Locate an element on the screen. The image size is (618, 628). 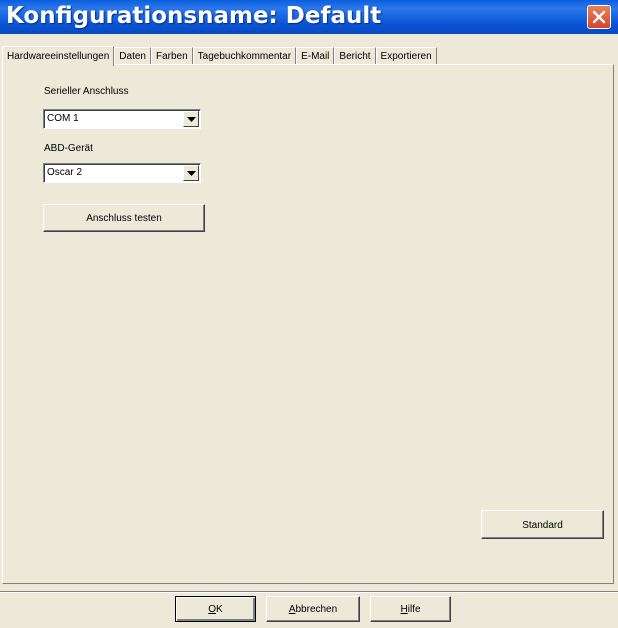
standard-button: Standard is located at coordinates (542, 524).